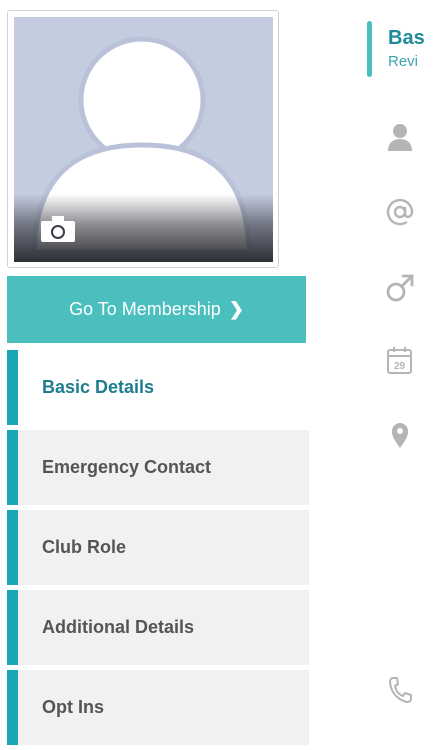 The height and width of the screenshot is (750, 435). Describe the element at coordinates (158, 387) in the screenshot. I see `nav-item-basic-details: Basic Details` at that location.